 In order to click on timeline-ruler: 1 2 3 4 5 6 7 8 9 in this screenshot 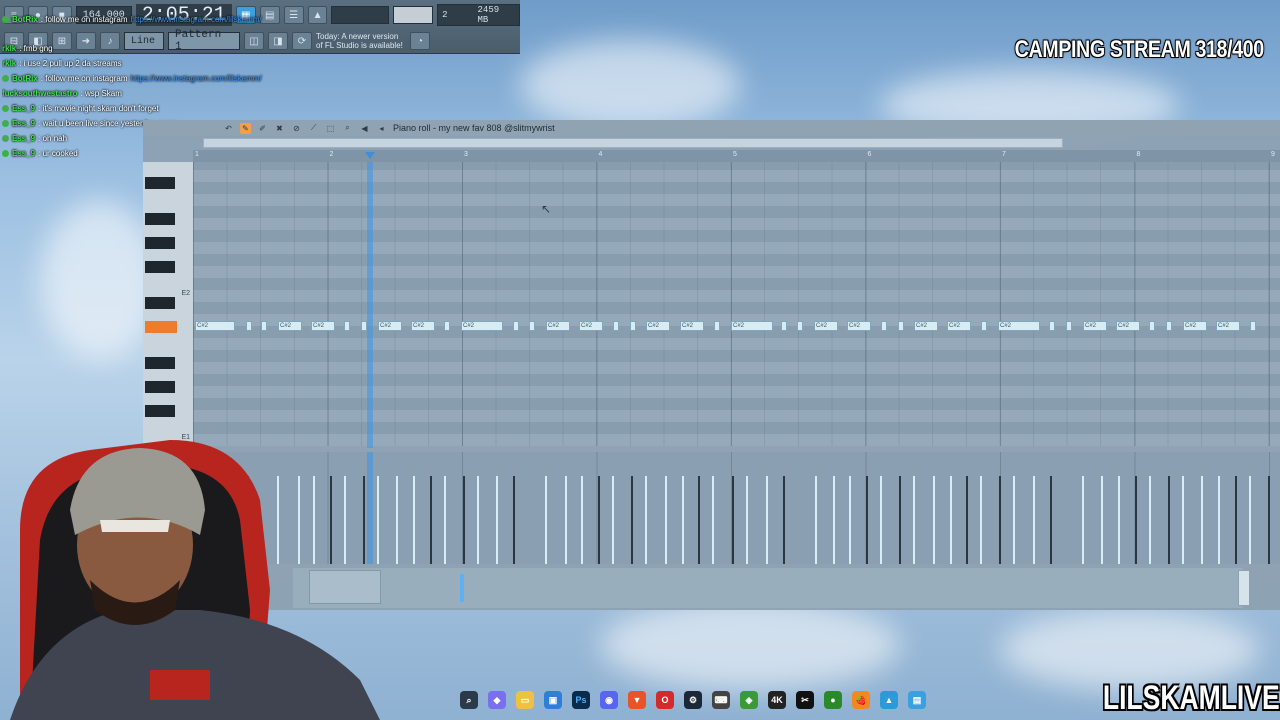, I will do `click(736, 156)`.